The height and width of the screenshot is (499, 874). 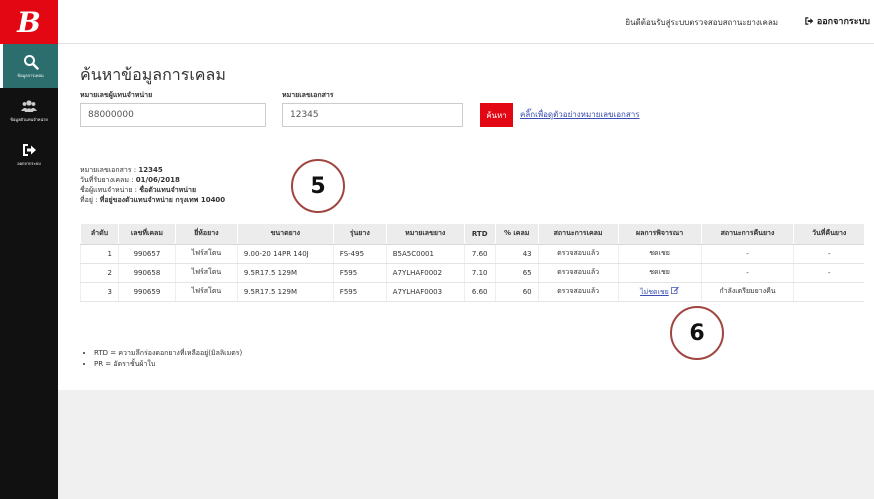 I want to click on sidebar-item-claims: ข้อมูลการเคลม, so click(x=29, y=66).